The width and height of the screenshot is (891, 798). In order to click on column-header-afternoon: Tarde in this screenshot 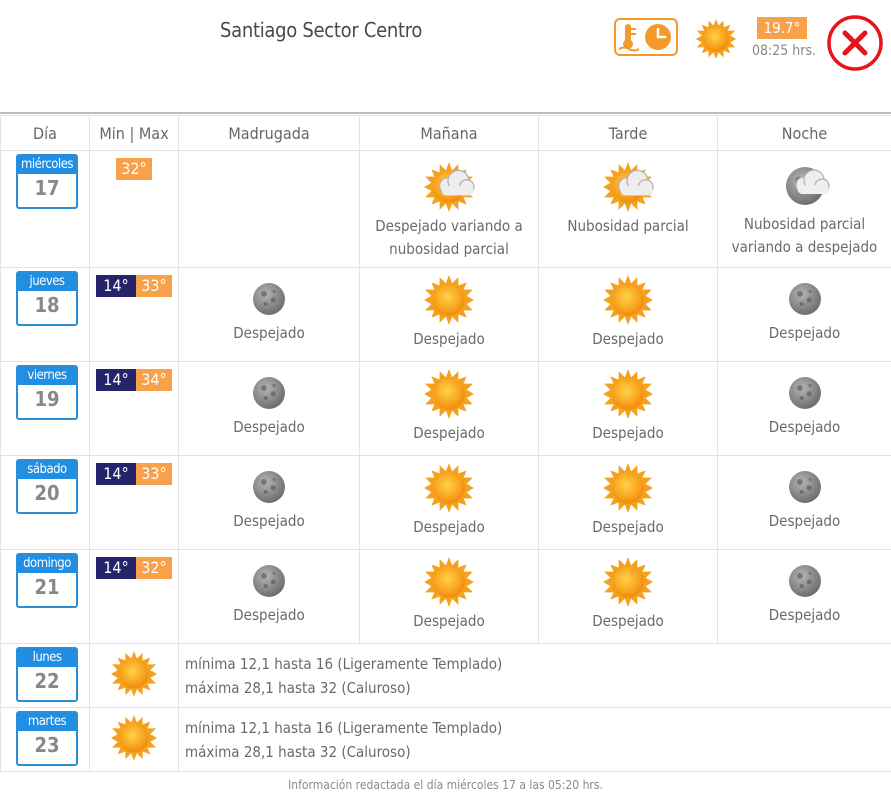, I will do `click(628, 133)`.